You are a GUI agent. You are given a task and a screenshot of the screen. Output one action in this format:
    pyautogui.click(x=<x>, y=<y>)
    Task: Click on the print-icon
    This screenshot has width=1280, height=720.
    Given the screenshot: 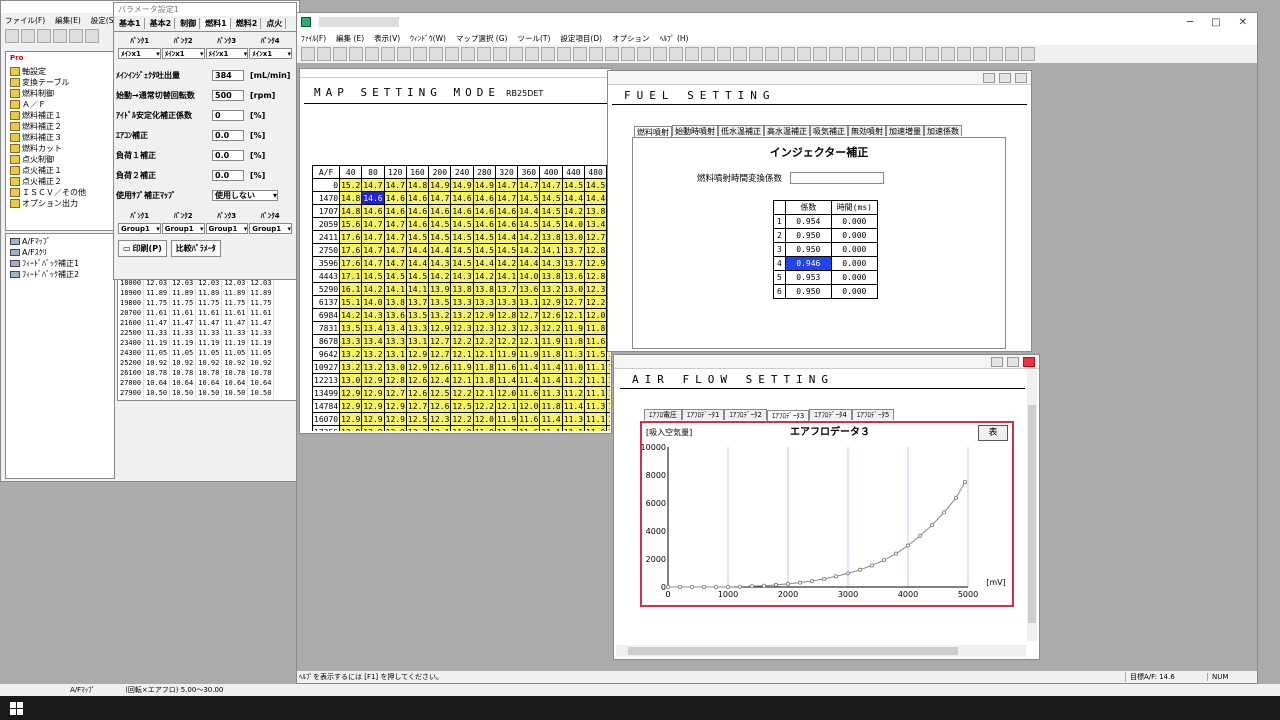 What is the action you would take?
    pyautogui.click(x=60, y=36)
    